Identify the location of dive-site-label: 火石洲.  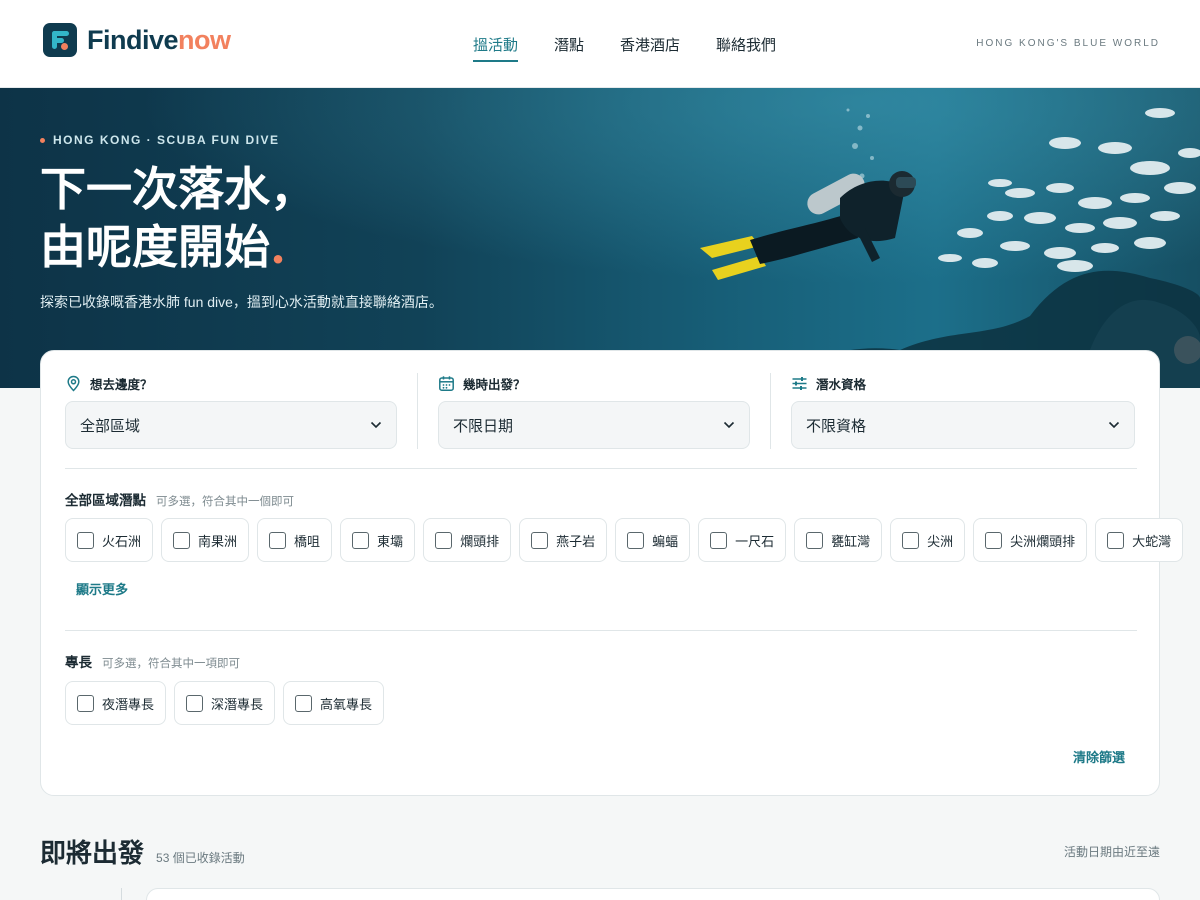
(122, 542).